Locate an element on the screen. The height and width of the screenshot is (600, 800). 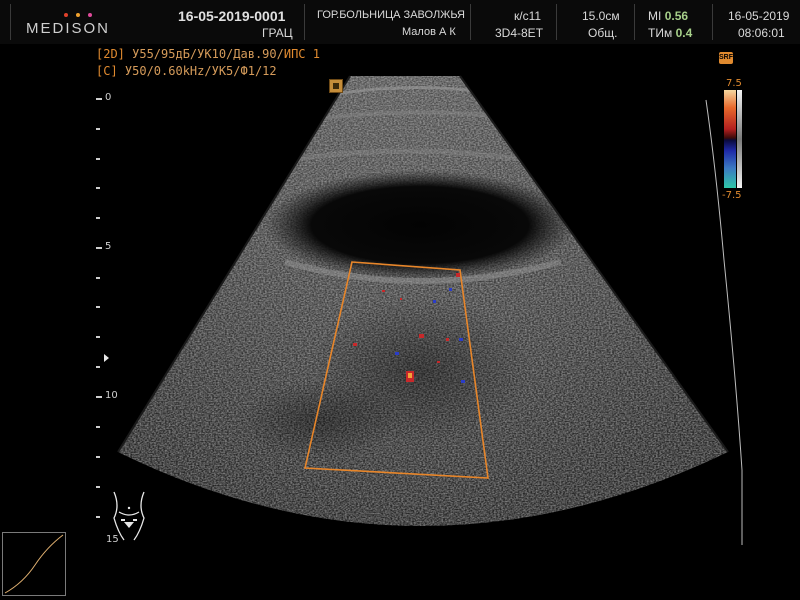
srf-badge: SRF is located at coordinates (726, 58).